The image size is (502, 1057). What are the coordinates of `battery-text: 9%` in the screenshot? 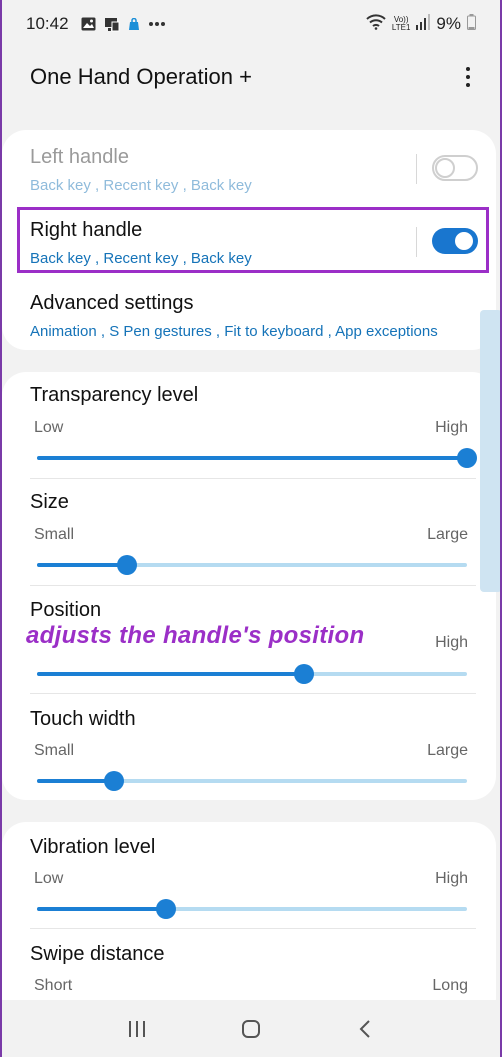 It's located at (448, 23).